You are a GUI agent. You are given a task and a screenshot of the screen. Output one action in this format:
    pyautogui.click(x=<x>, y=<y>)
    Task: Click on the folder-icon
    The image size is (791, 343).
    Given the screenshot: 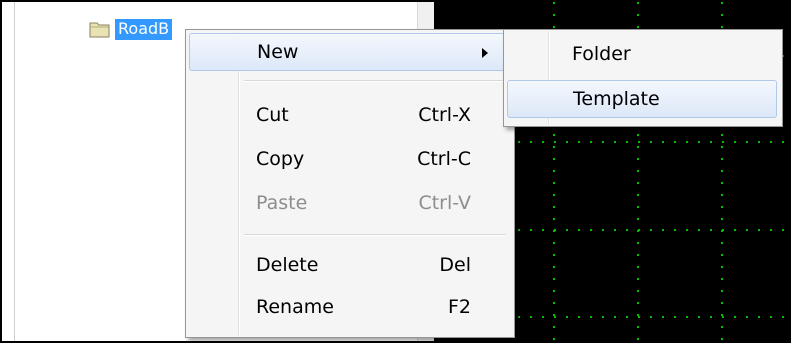 What is the action you would take?
    pyautogui.click(x=100, y=29)
    